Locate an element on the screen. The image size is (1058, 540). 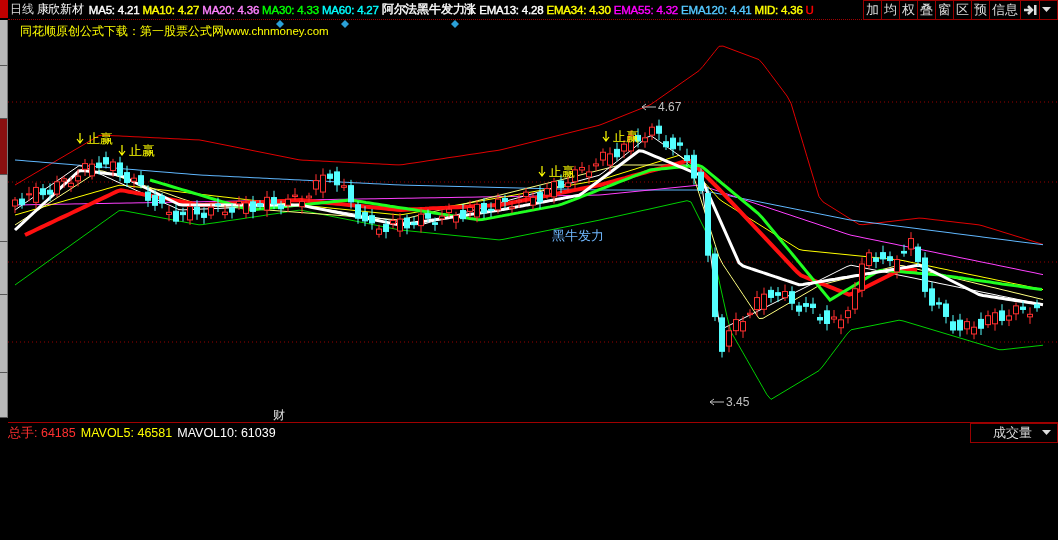
period-label: 日线 is located at coordinates (22, 9).